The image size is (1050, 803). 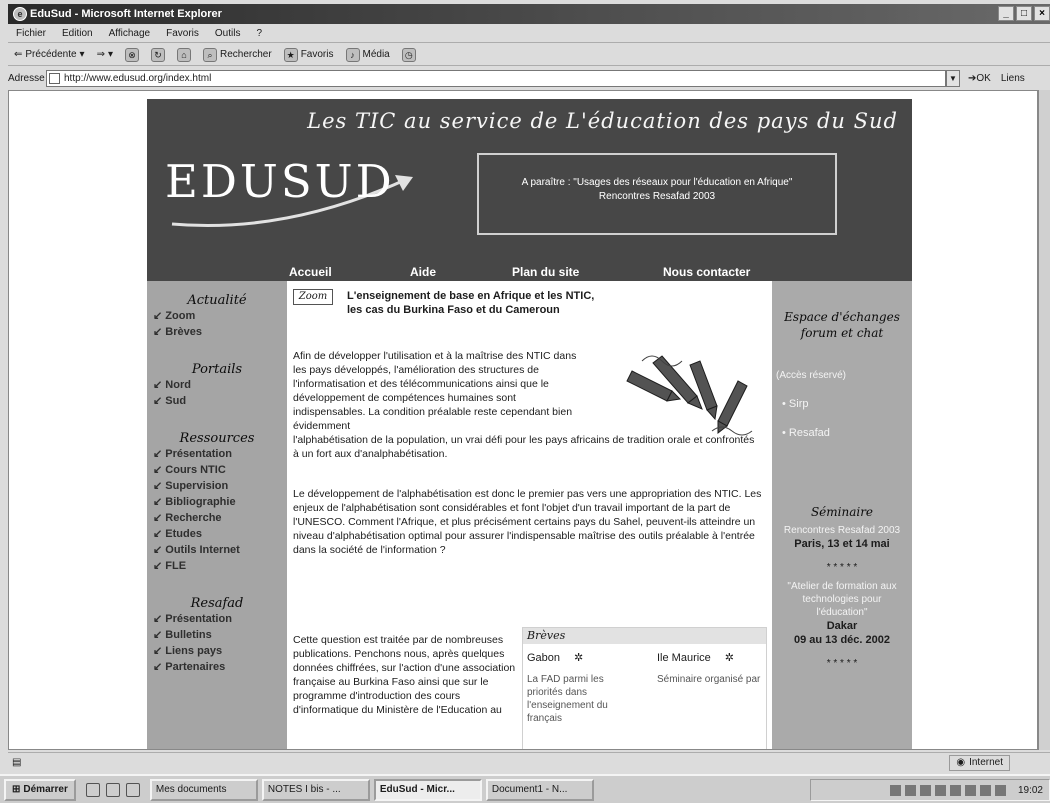 I want to click on tray-antivirus-icon, so click(x=925, y=790).